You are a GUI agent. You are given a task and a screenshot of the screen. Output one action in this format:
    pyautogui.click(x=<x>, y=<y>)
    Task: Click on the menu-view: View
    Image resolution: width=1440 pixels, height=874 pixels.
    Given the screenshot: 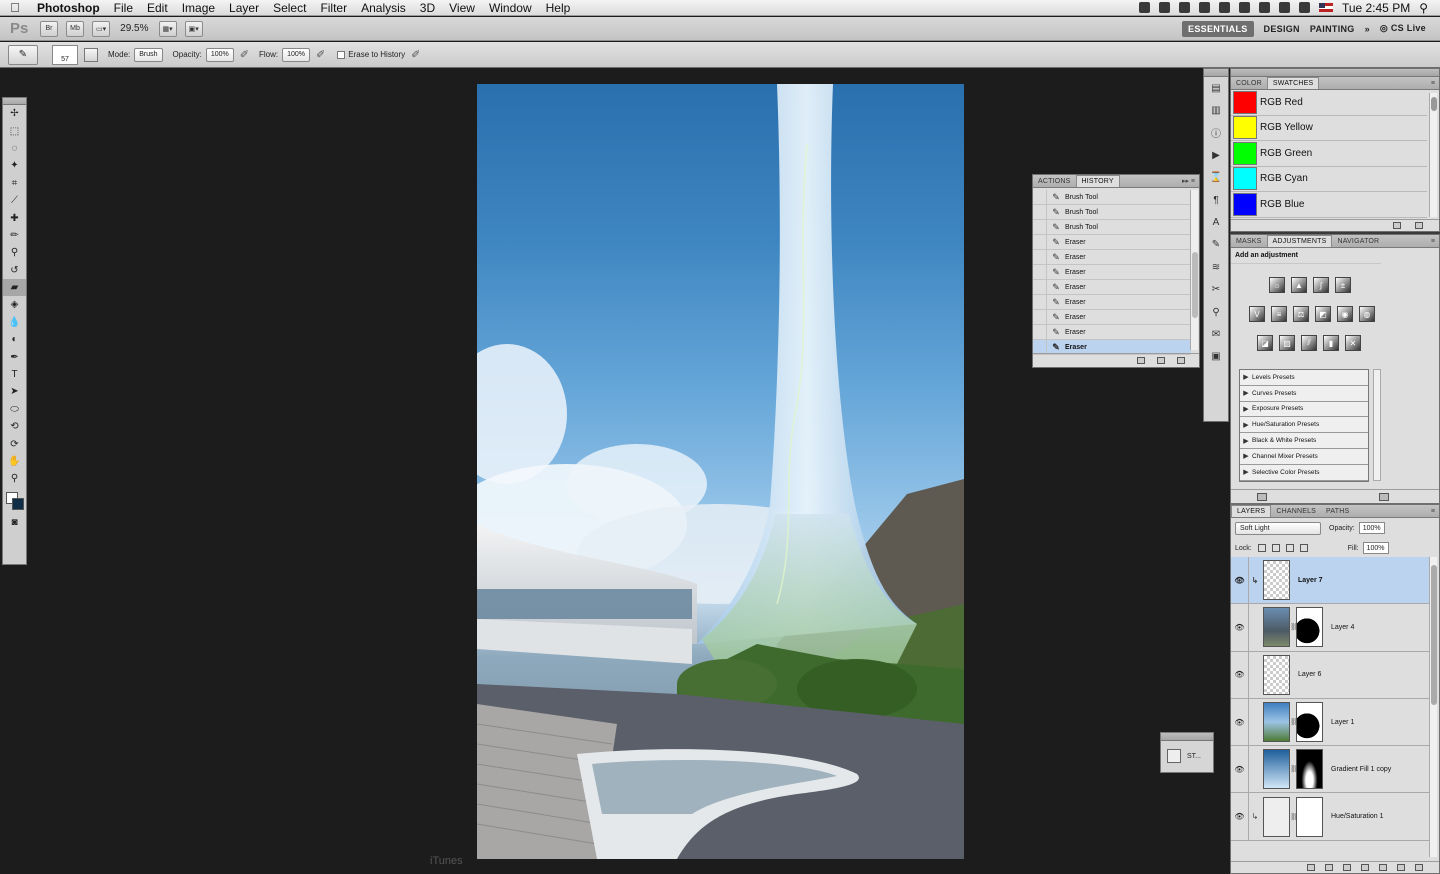 What is the action you would take?
    pyautogui.click(x=462, y=8)
    